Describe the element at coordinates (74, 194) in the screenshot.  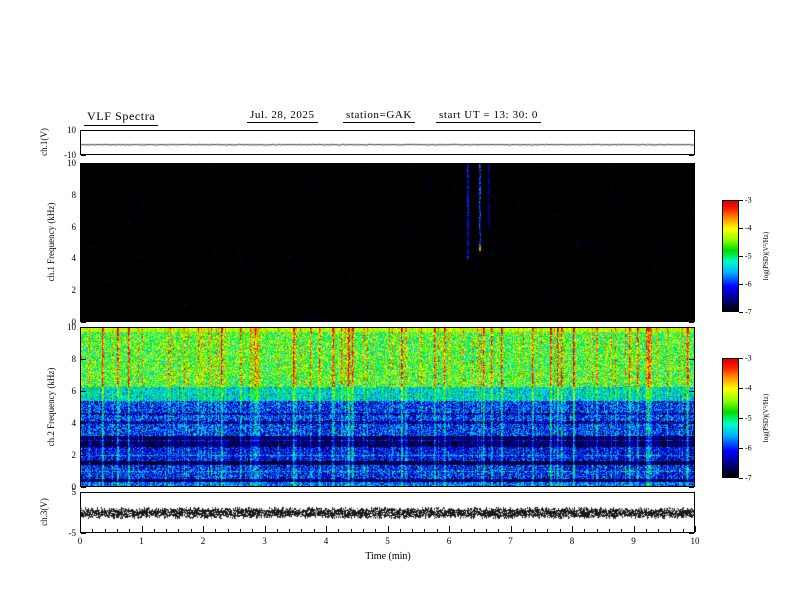
I see `y-tick-label: 8` at that location.